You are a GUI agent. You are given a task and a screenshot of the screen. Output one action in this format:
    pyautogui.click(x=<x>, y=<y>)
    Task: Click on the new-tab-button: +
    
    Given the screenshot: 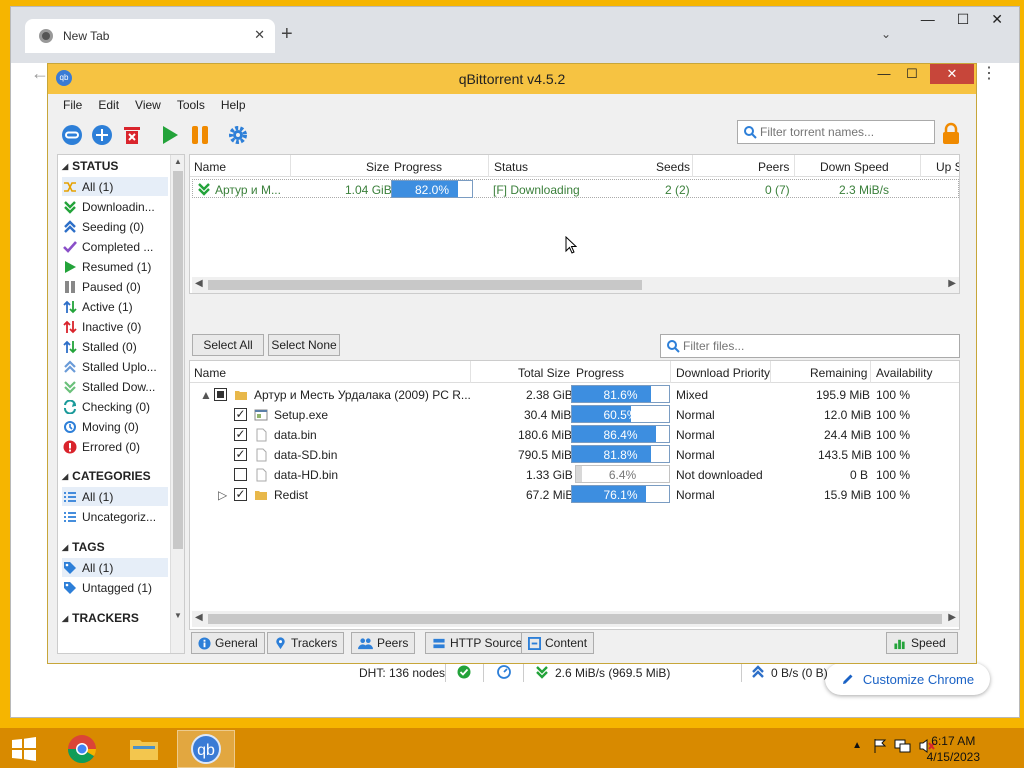 What is the action you would take?
    pyautogui.click(x=287, y=34)
    